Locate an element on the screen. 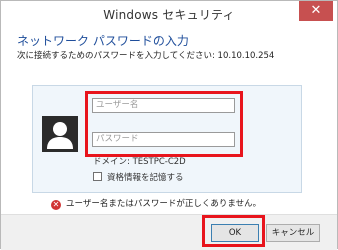  close-button: ✕ is located at coordinates (316, 11).